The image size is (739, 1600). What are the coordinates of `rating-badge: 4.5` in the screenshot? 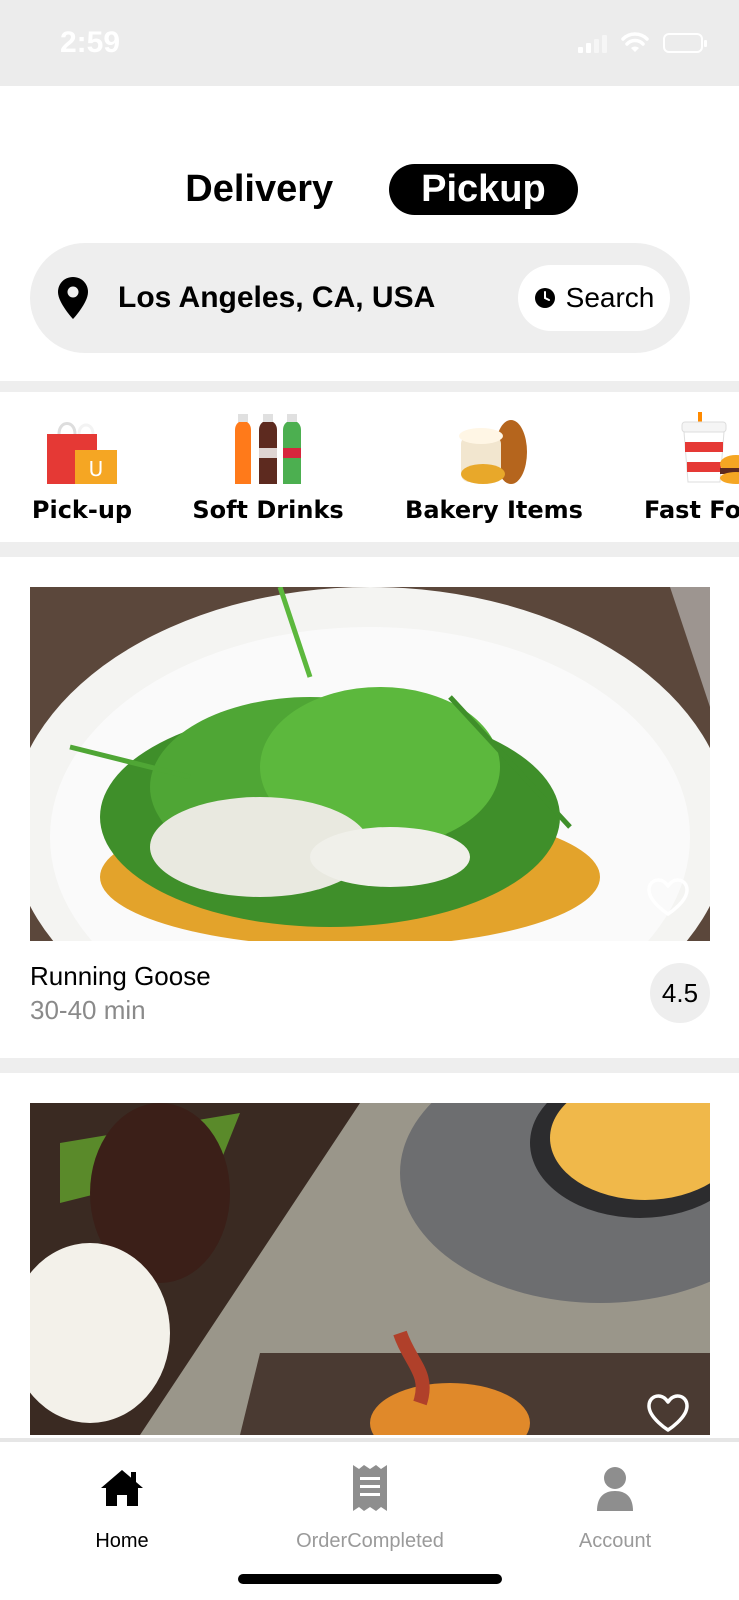 It's located at (680, 993).